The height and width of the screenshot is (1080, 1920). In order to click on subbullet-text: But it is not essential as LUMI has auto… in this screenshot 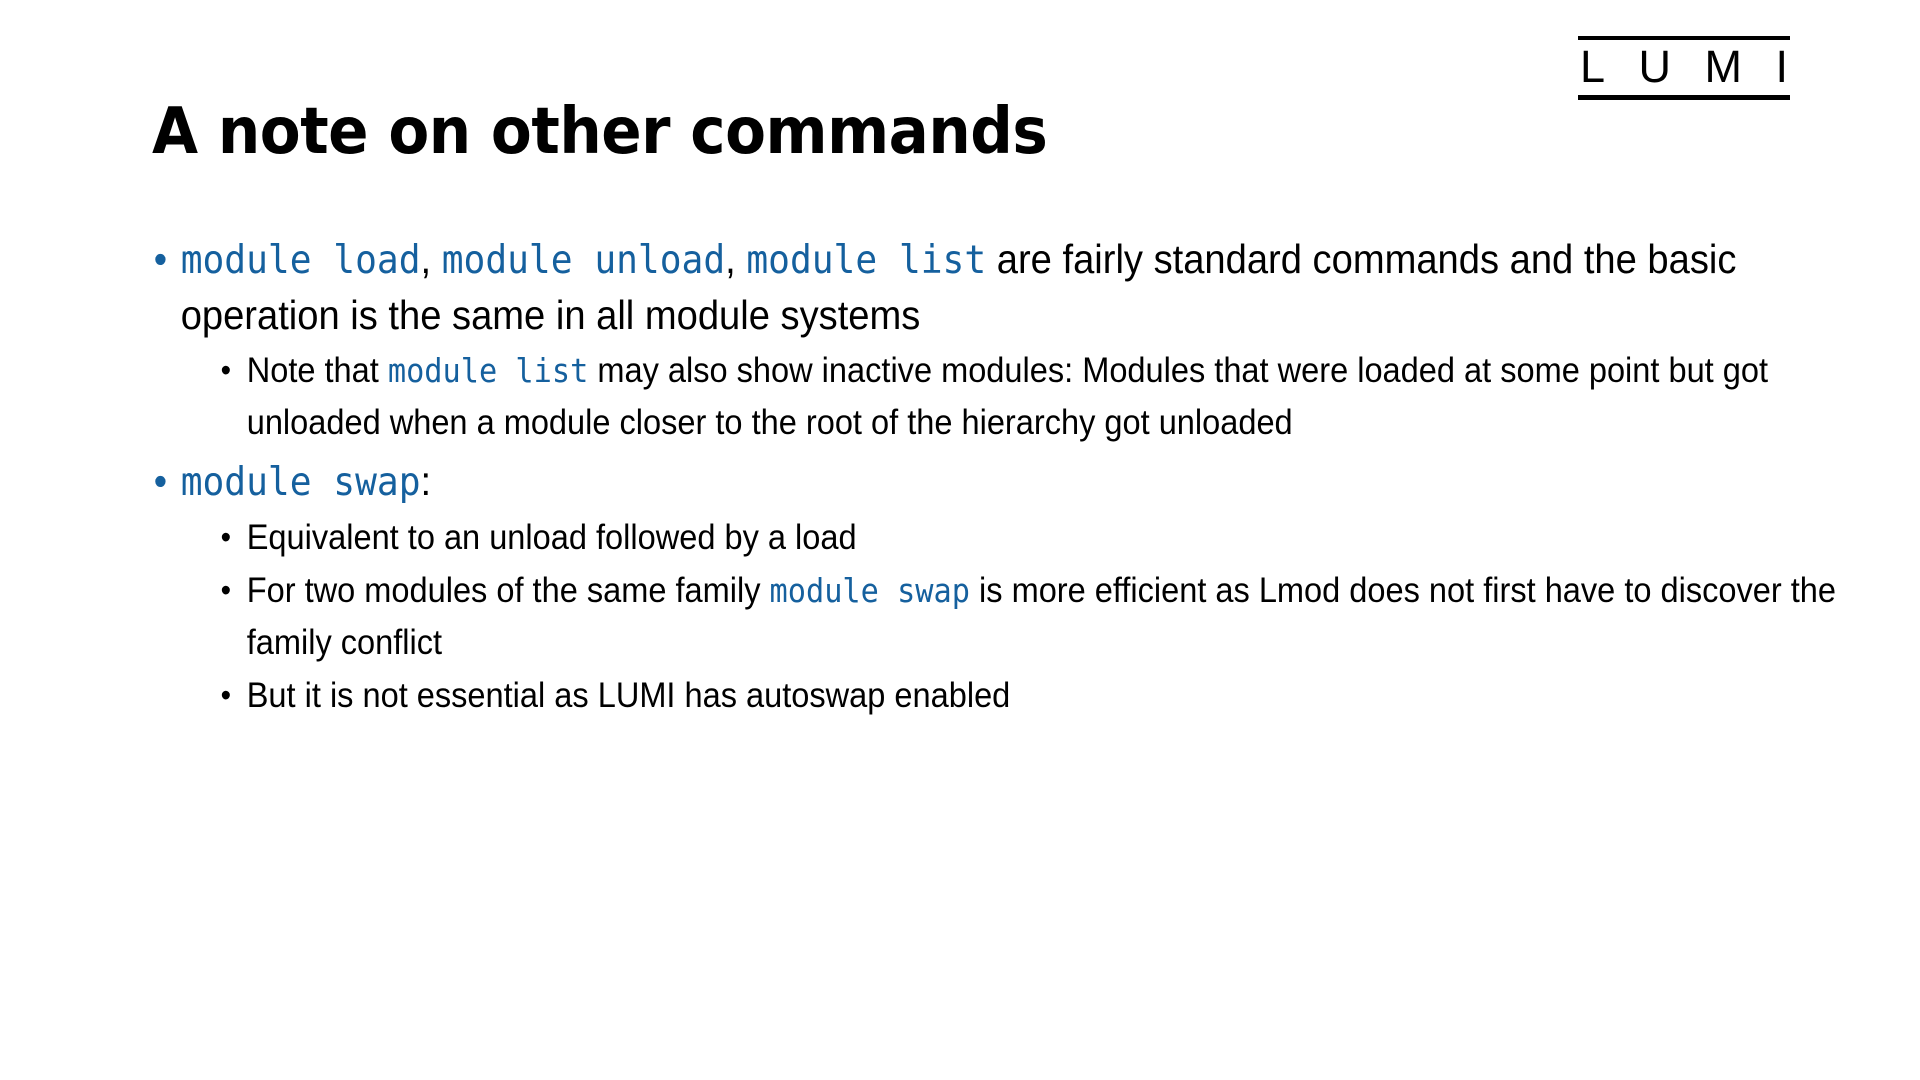, I will do `click(628, 695)`.